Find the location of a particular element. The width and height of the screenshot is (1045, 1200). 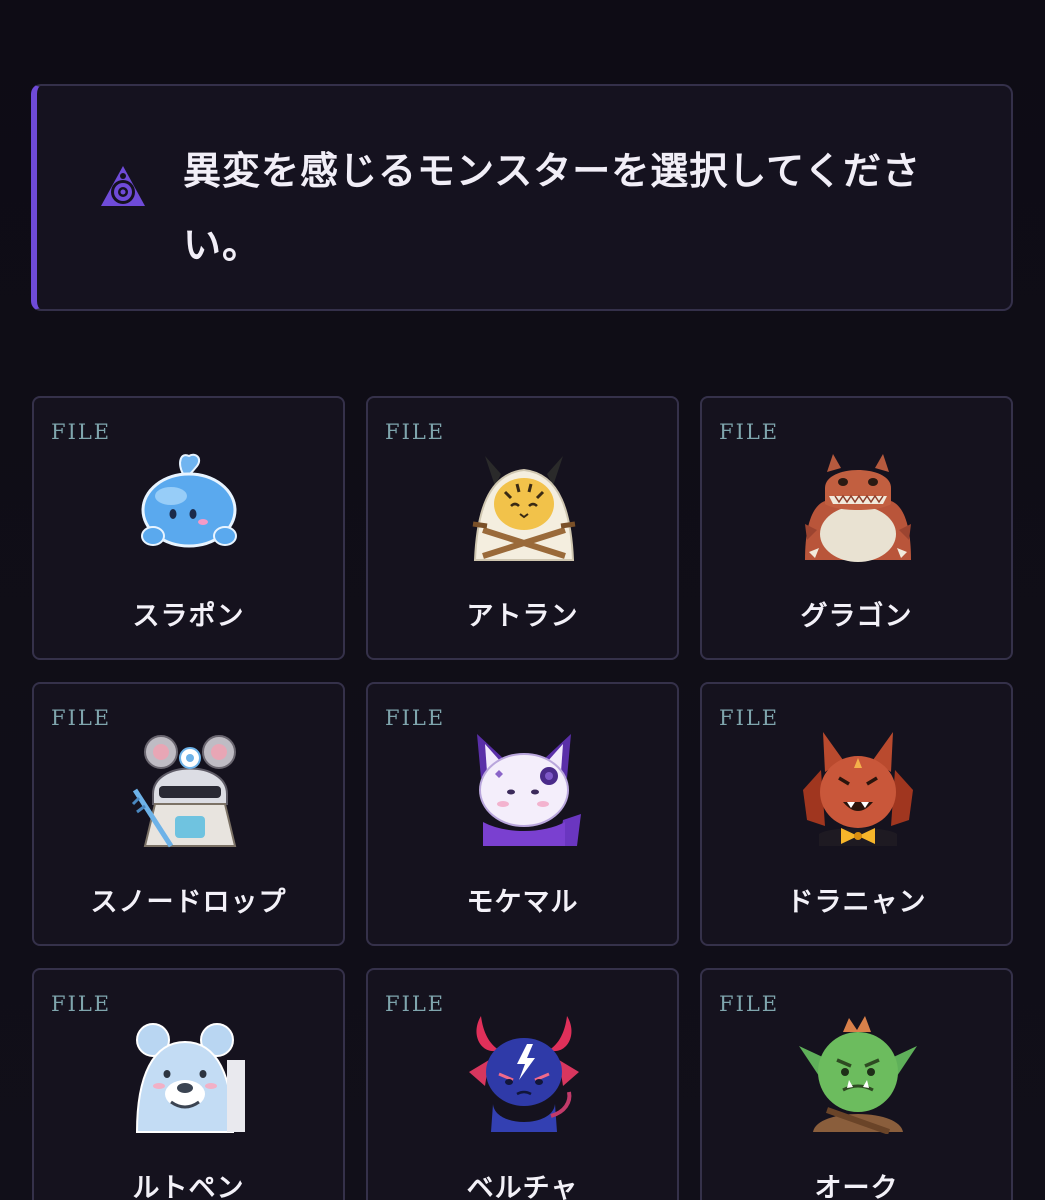

monster-name: ルトペン is located at coordinates (188, 1186).